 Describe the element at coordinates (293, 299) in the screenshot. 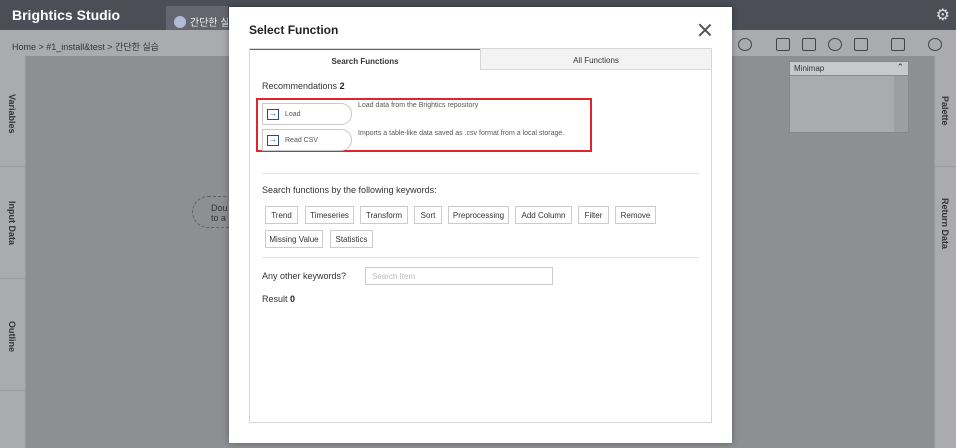

I see `result-count: 0` at that location.